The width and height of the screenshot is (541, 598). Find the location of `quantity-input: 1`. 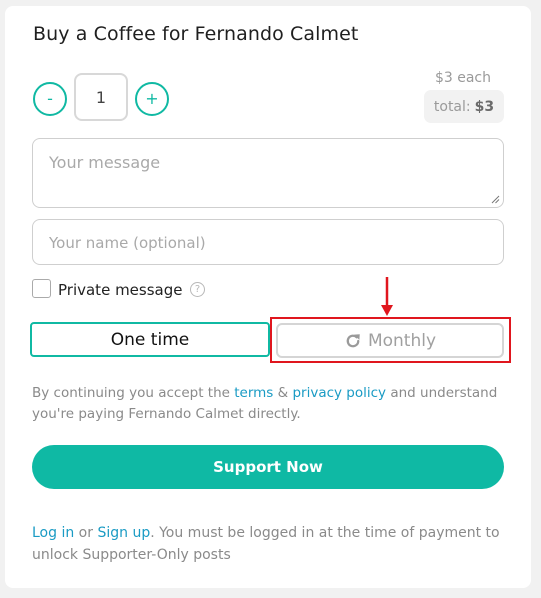

quantity-input: 1 is located at coordinates (101, 97).